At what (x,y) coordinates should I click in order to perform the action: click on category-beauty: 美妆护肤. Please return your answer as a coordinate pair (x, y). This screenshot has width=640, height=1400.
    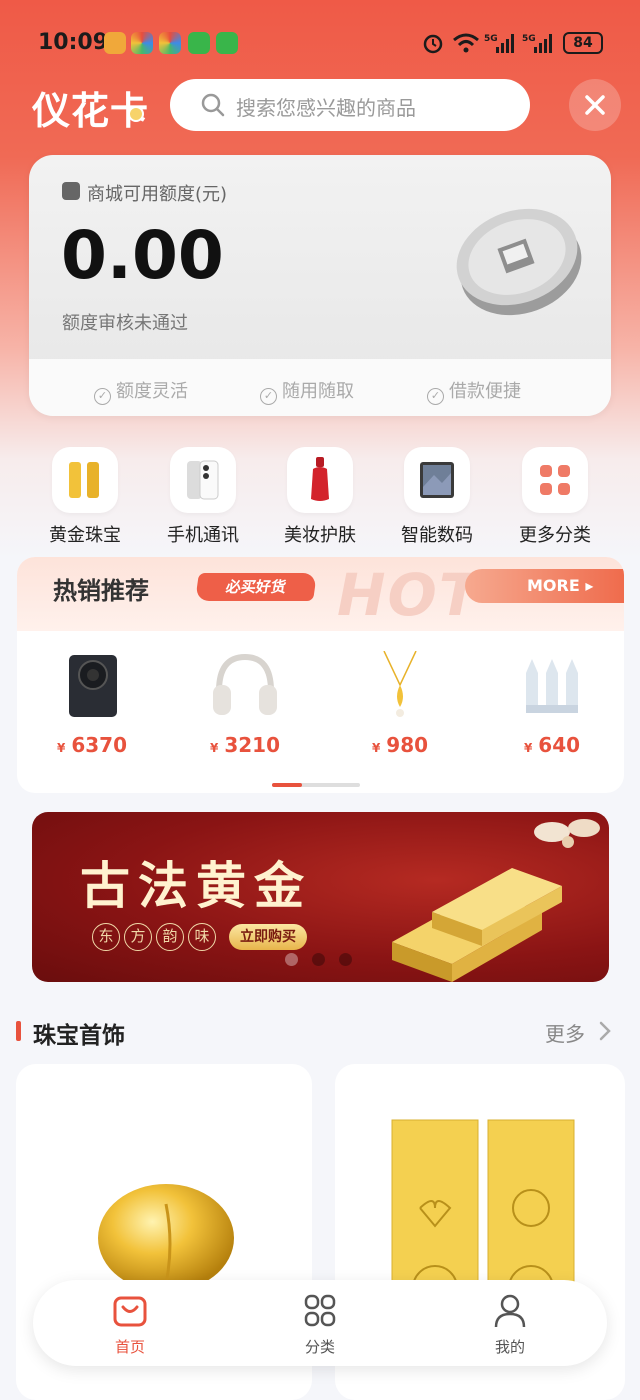
    Looking at the image, I should click on (320, 497).